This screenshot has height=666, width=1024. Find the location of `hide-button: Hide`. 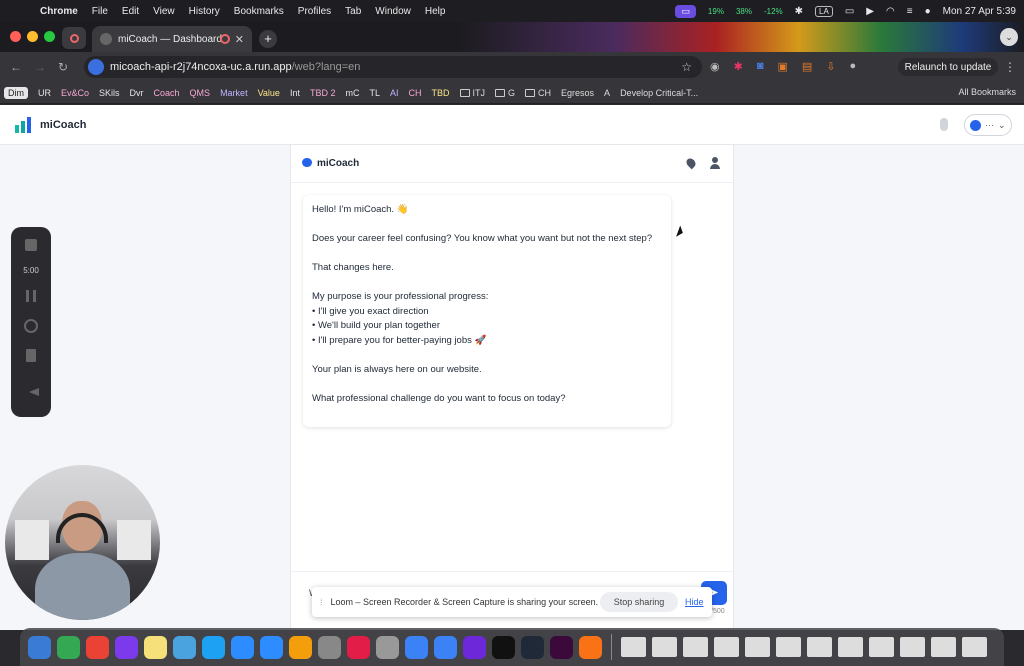

hide-button: Hide is located at coordinates (694, 602).